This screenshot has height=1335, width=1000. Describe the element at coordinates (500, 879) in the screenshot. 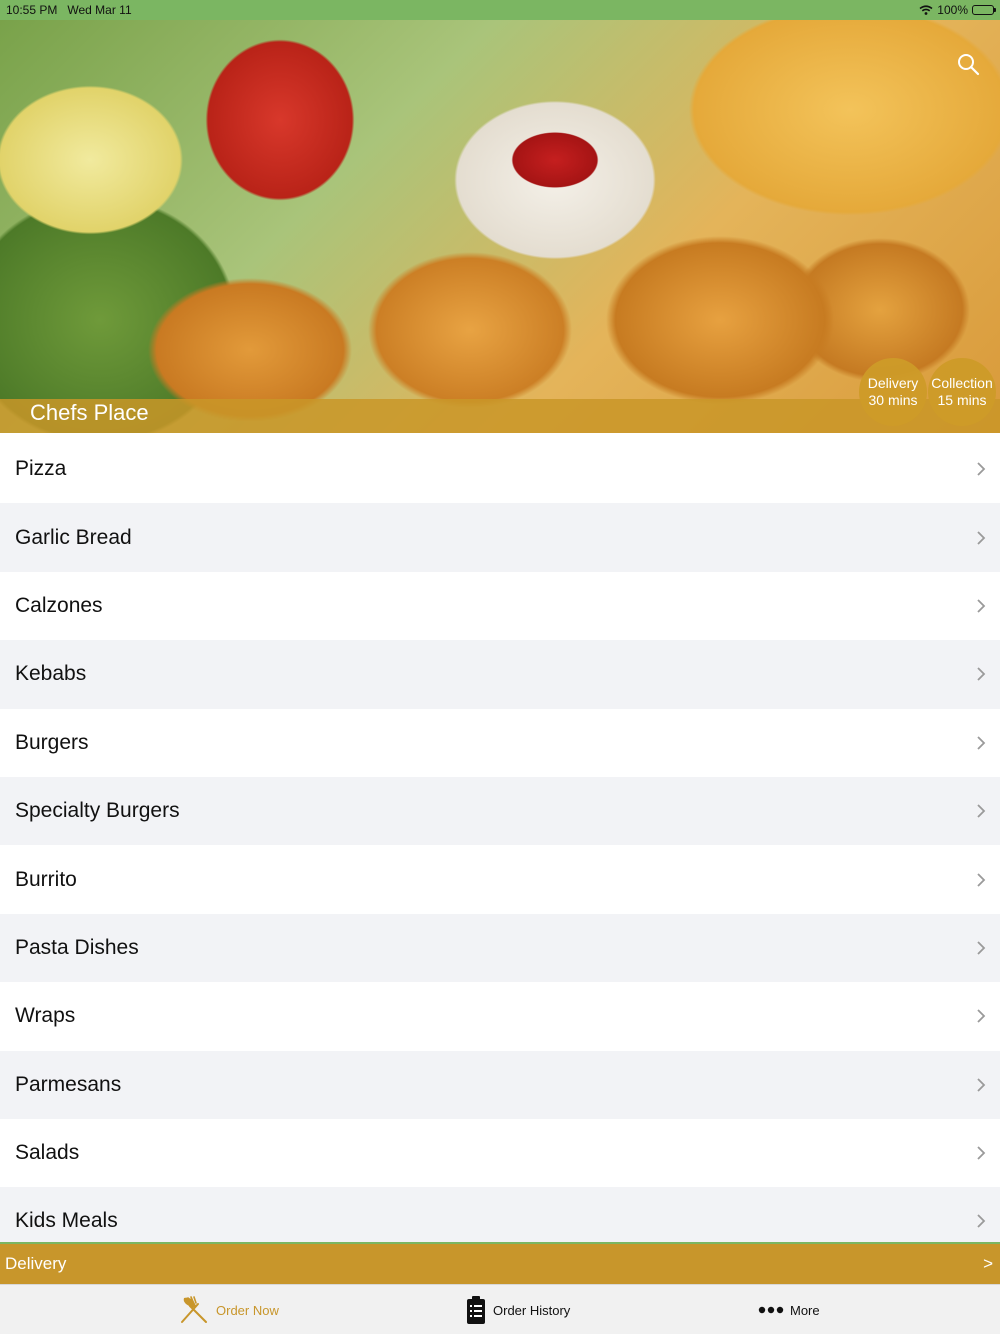

I see `category-row: Burrito` at that location.